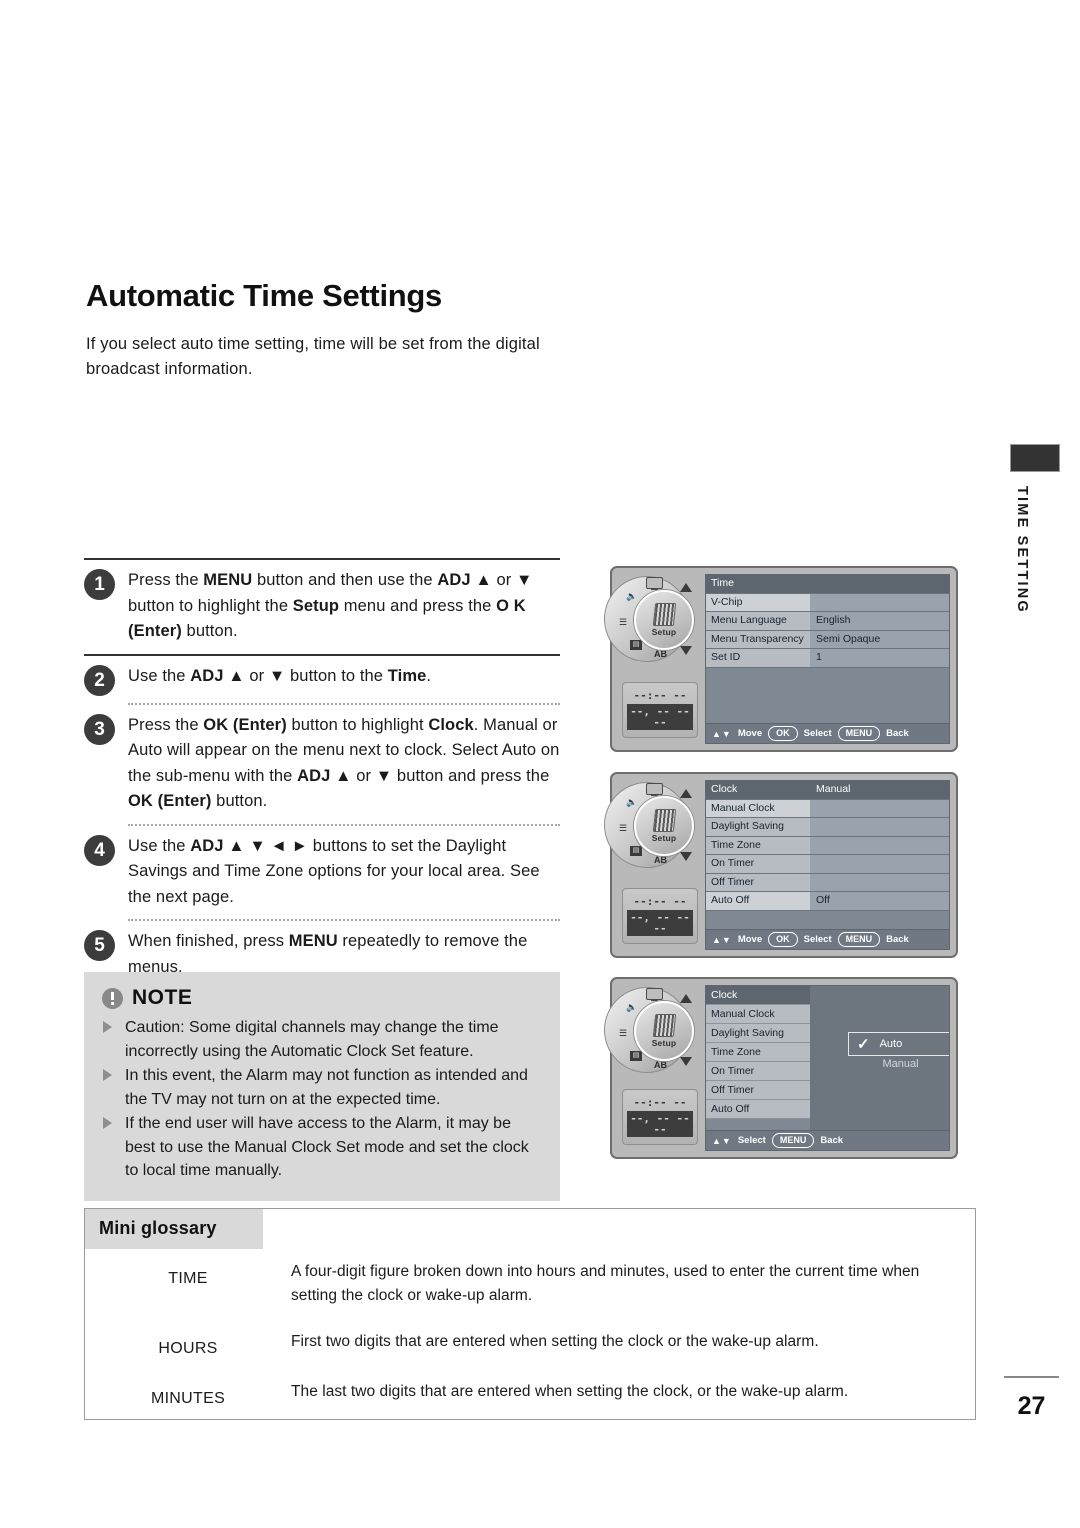 The width and height of the screenshot is (1080, 1528). I want to click on speaker-icon: 🔈, so click(632, 802).